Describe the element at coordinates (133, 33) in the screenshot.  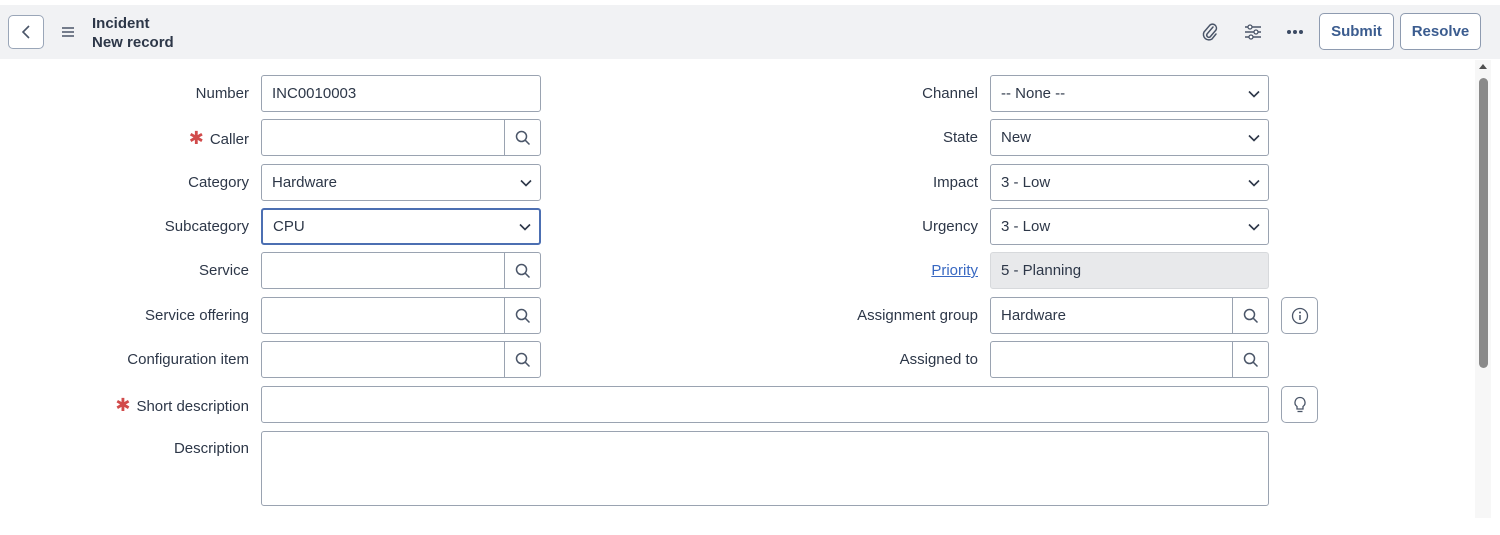
I see `record-title: Incident New record` at that location.